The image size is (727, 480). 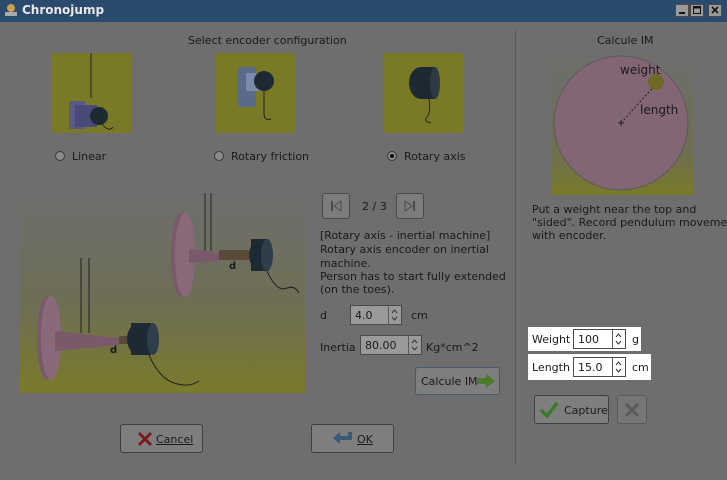 I want to click on ok-button-label: OK, so click(x=365, y=439).